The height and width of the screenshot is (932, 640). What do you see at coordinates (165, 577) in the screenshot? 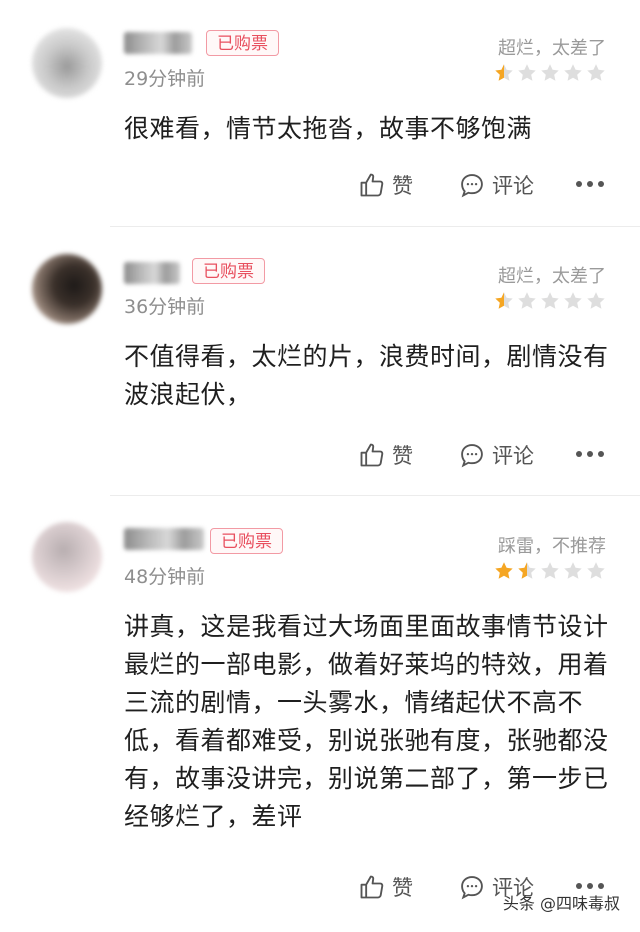
I see `review-time: 48分钟前` at bounding box center [165, 577].